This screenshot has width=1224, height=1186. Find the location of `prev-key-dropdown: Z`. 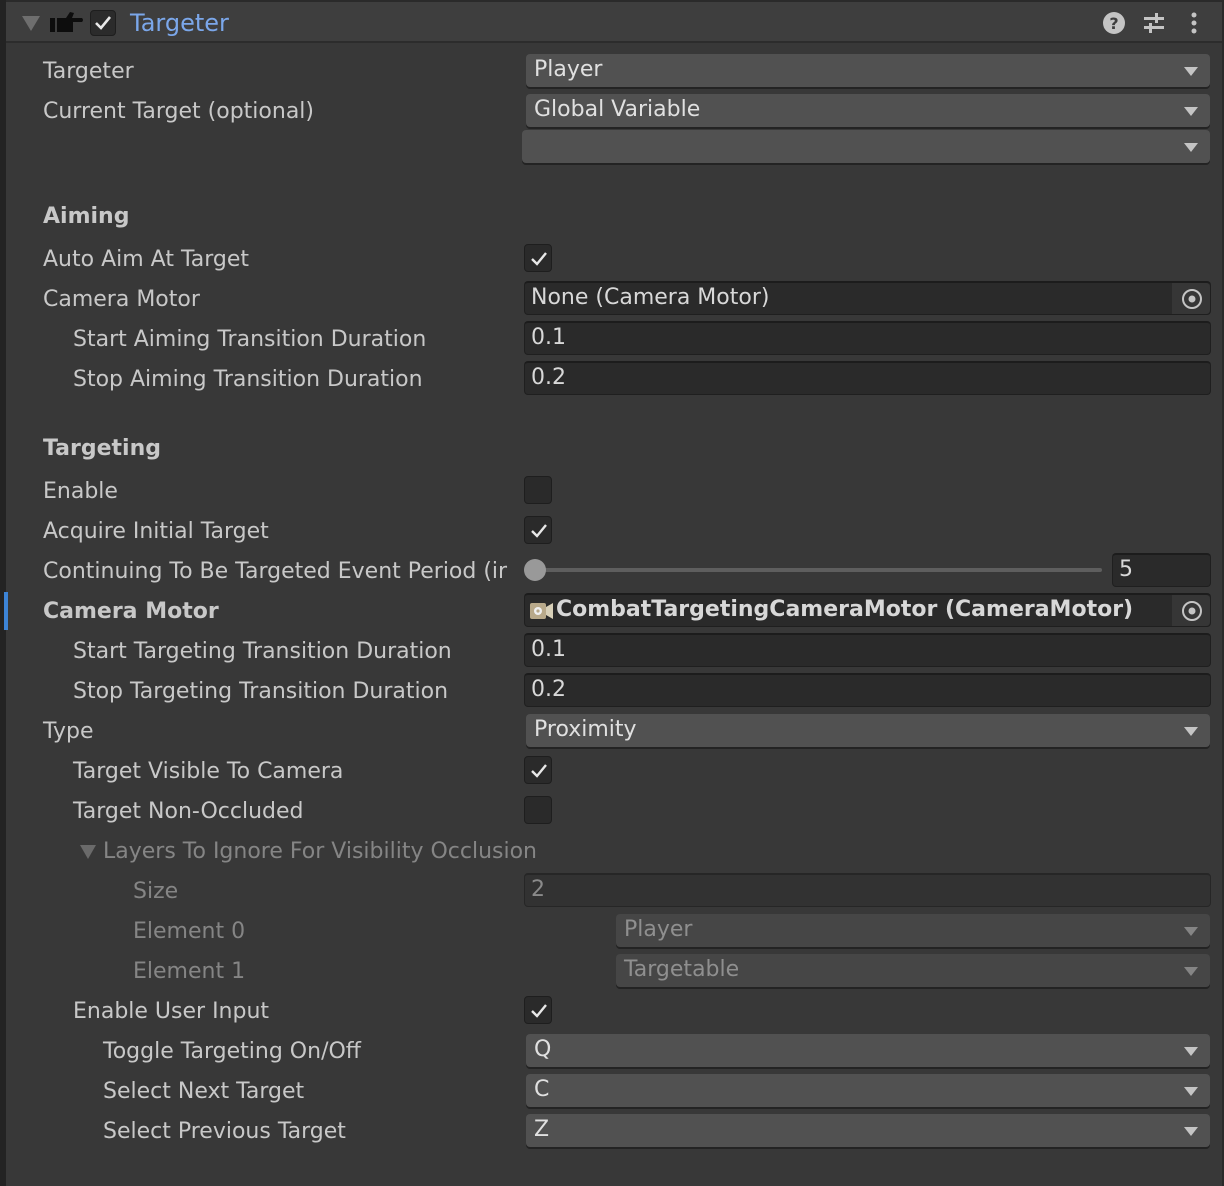

prev-key-dropdown: Z is located at coordinates (868, 1130).